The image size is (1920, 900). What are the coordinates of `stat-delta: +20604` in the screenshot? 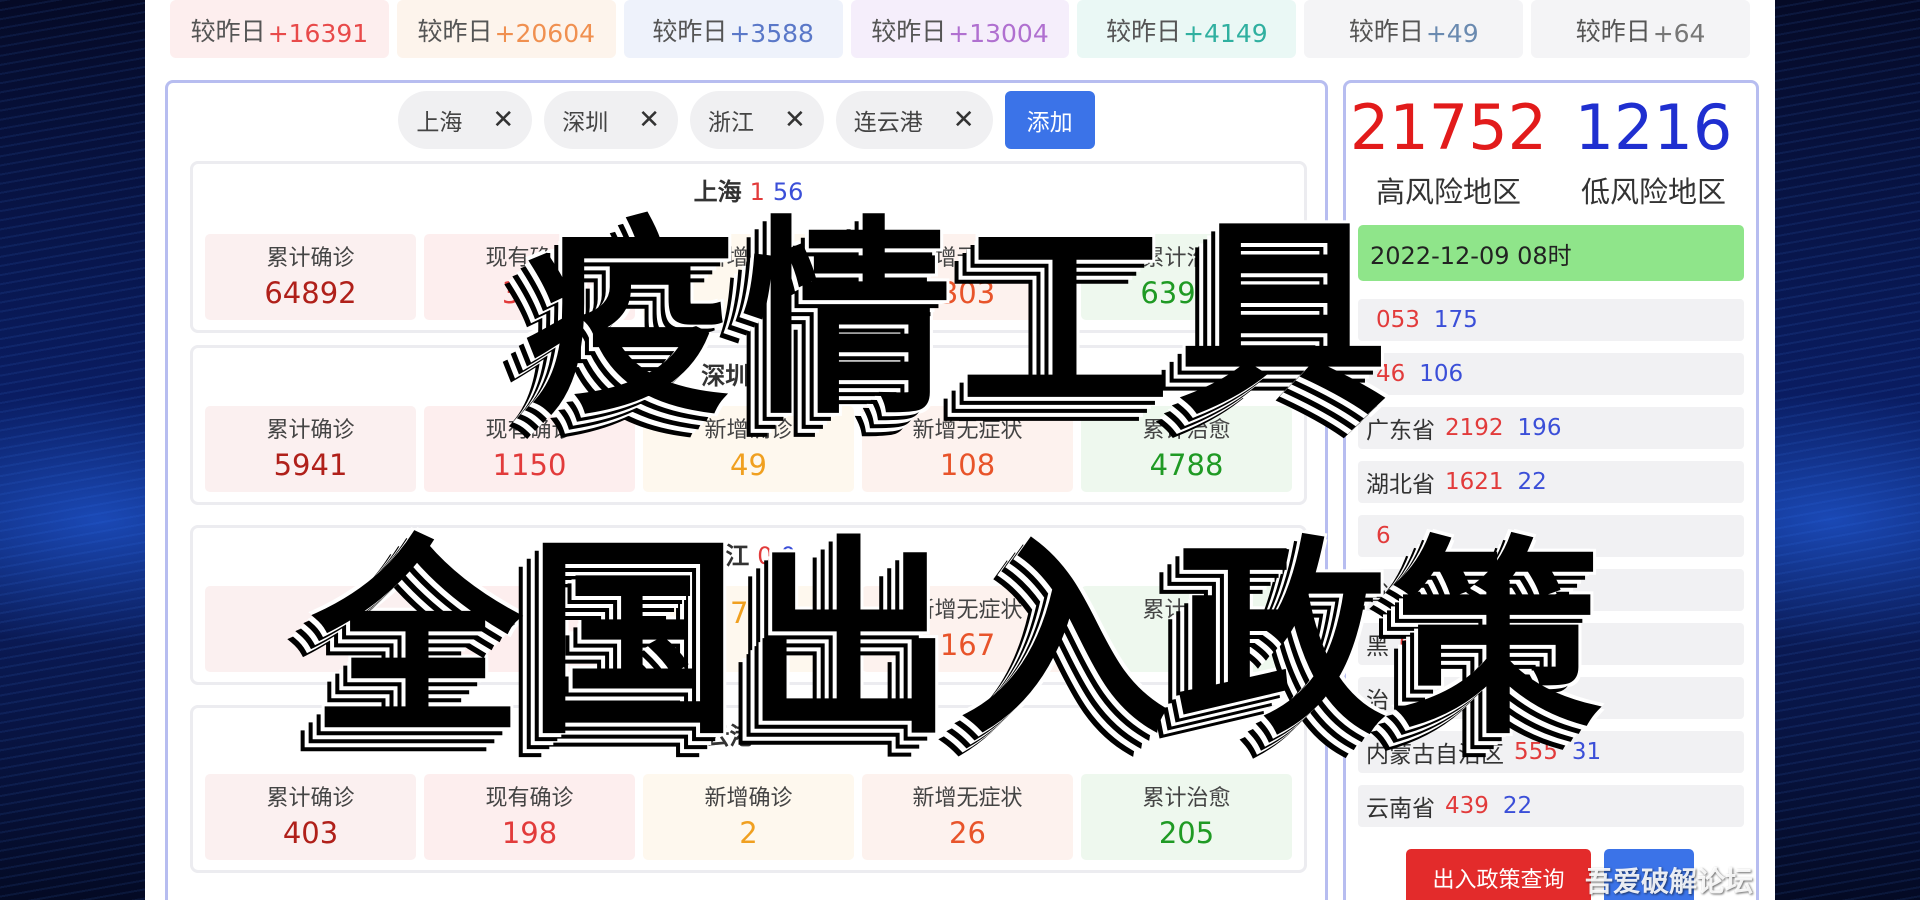 It's located at (545, 33).